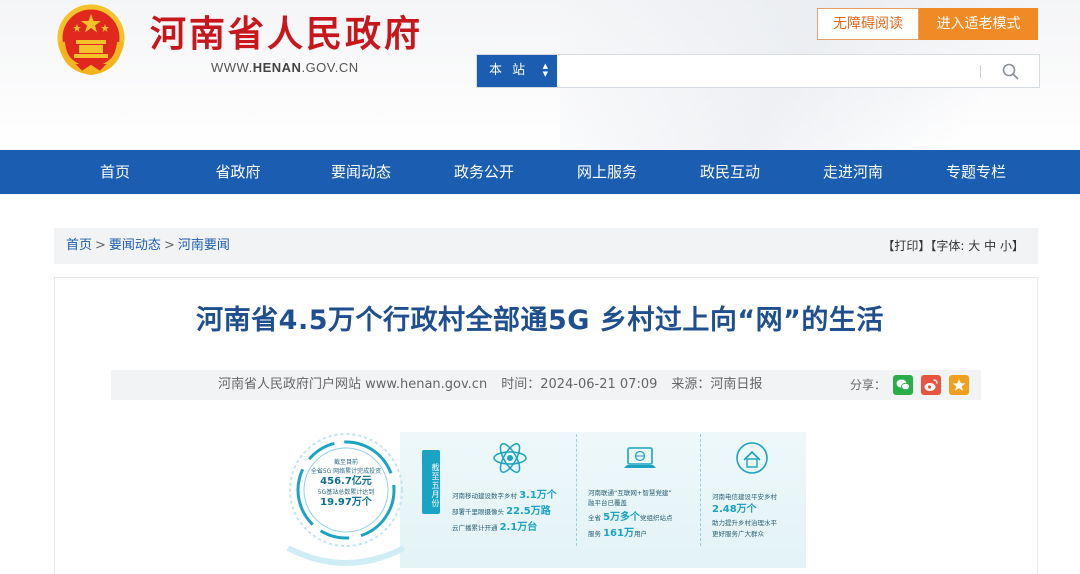 Image resolution: width=1080 pixels, height=574 pixels. I want to click on breadcrumb: 首页 > 要闻动态 > 河南要闻, so click(148, 246).